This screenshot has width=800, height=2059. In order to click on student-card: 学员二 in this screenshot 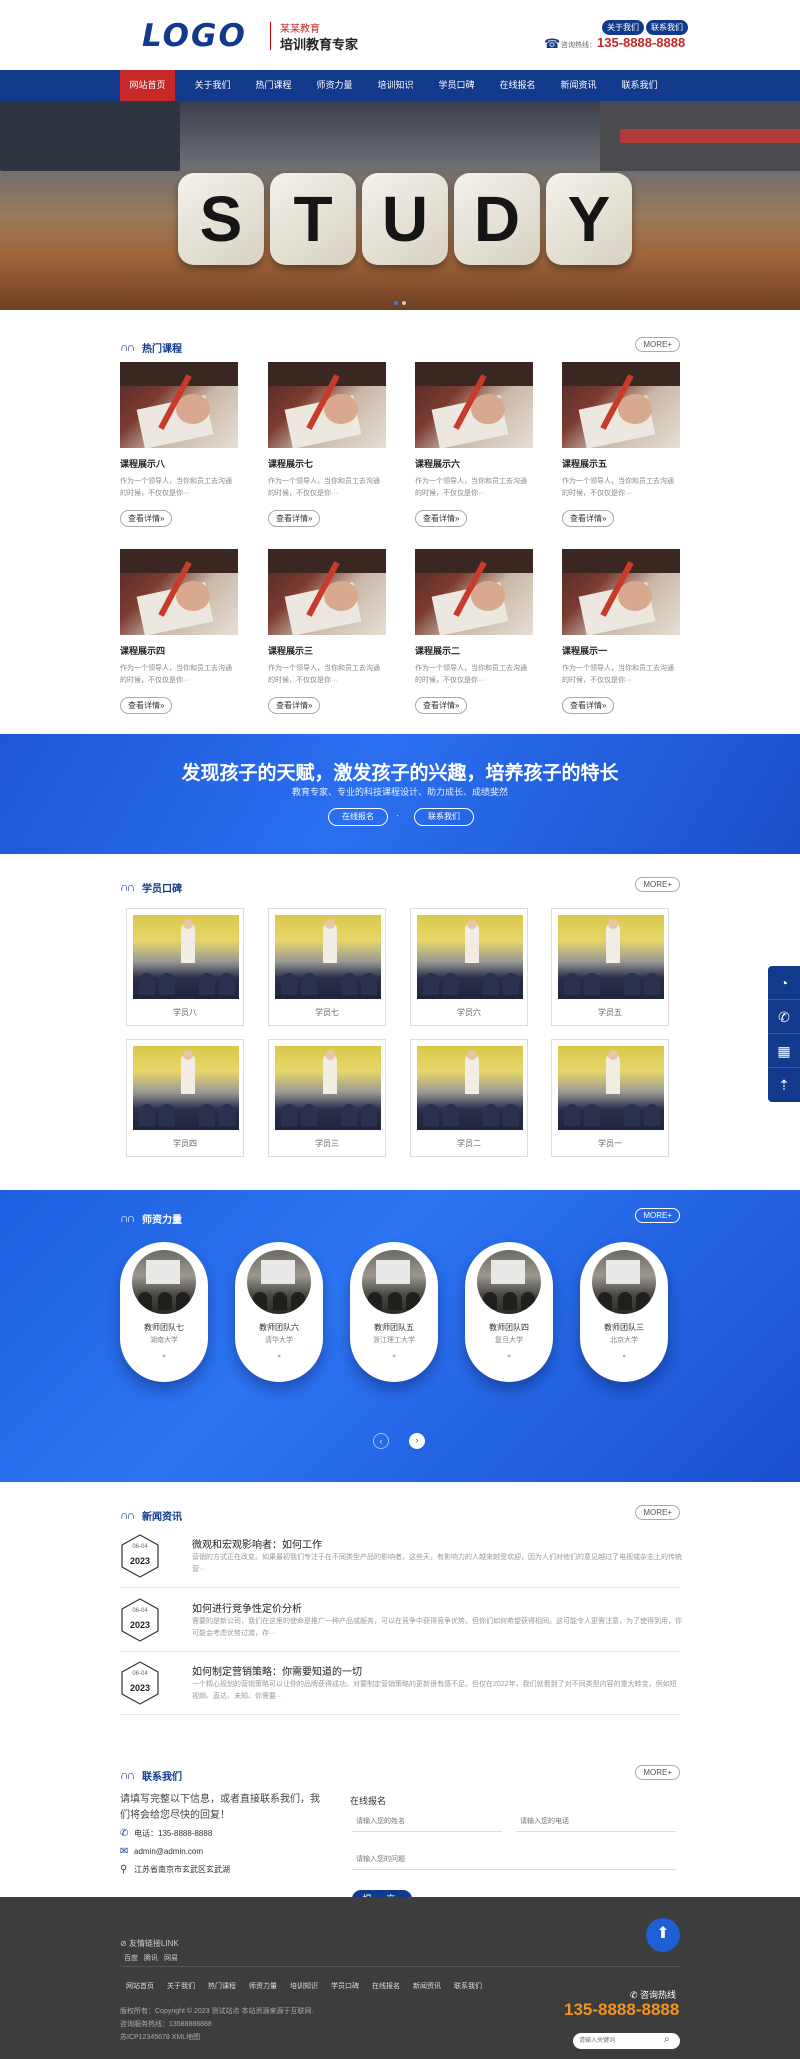, I will do `click(469, 1098)`.